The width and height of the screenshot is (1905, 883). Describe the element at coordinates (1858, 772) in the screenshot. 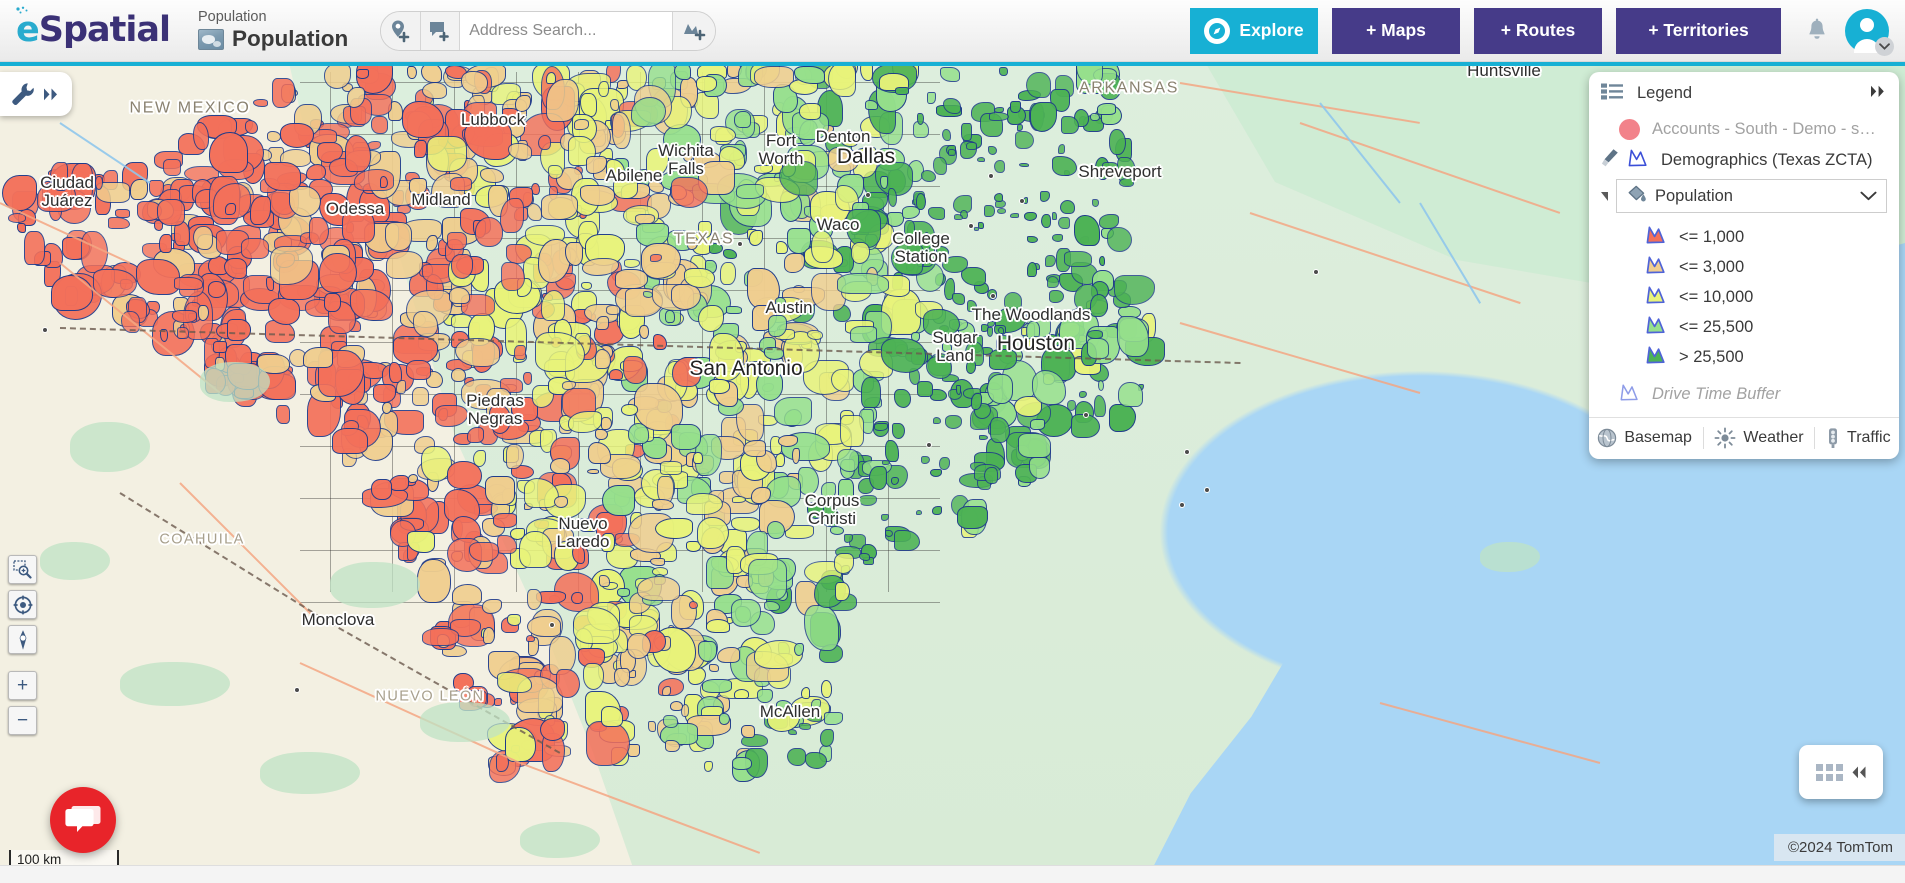

I see `double-chevron-left-icon` at that location.